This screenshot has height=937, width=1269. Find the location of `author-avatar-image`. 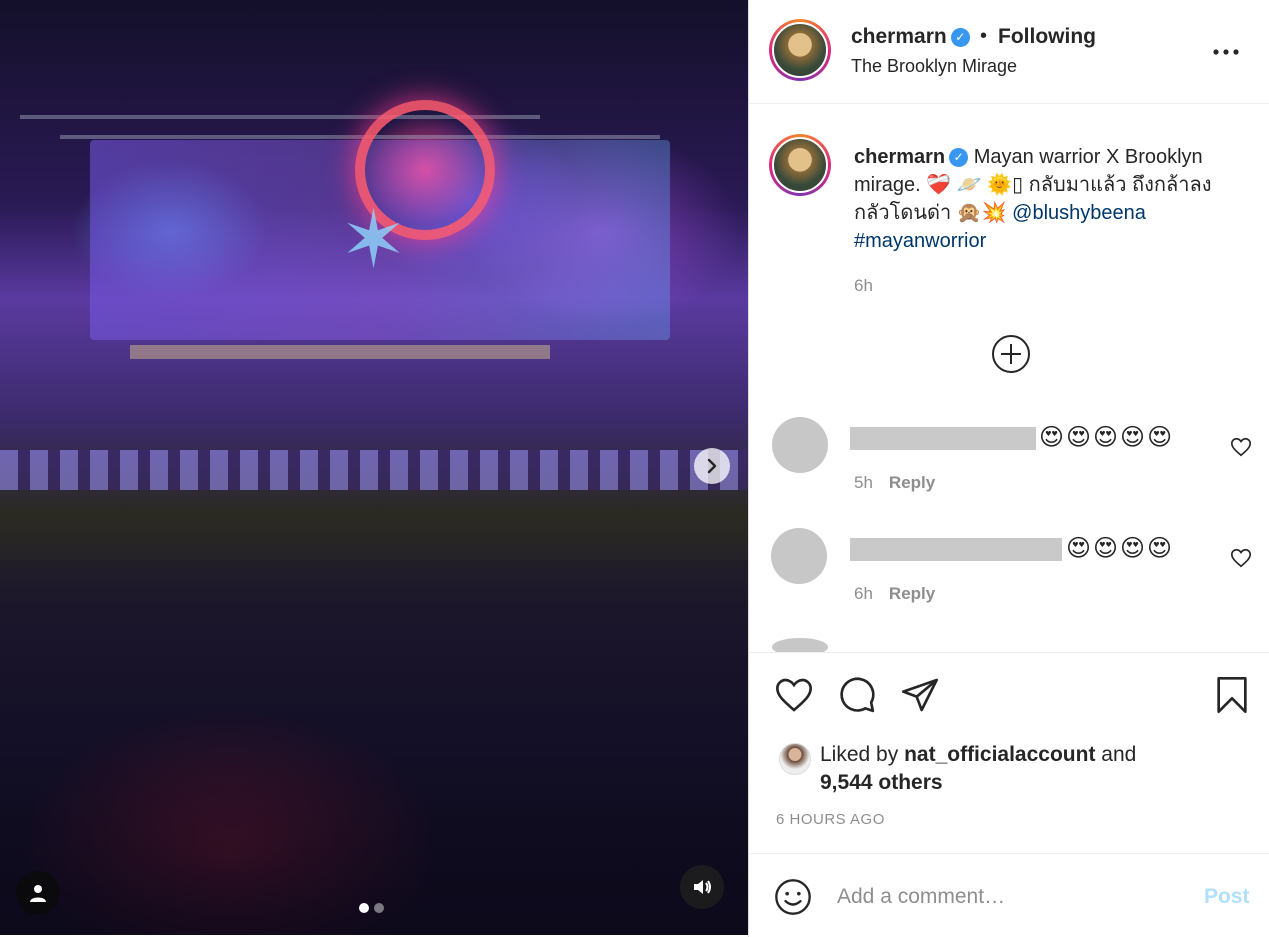

author-avatar-image is located at coordinates (800, 50).